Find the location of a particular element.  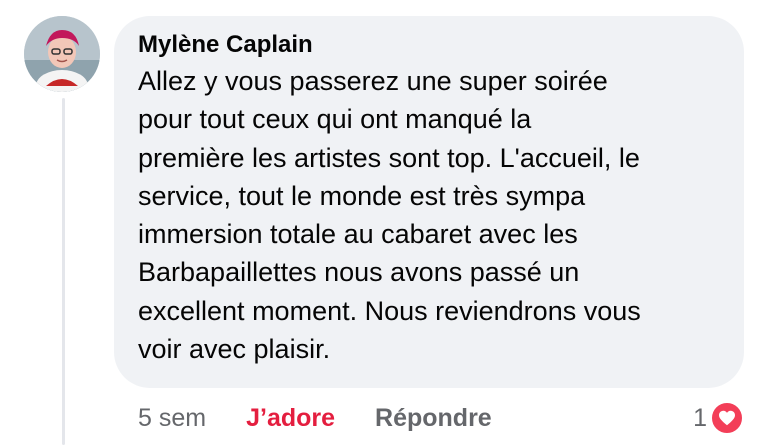

comment-actions: 5 sem J’adore Répondre is located at coordinates (315, 418).